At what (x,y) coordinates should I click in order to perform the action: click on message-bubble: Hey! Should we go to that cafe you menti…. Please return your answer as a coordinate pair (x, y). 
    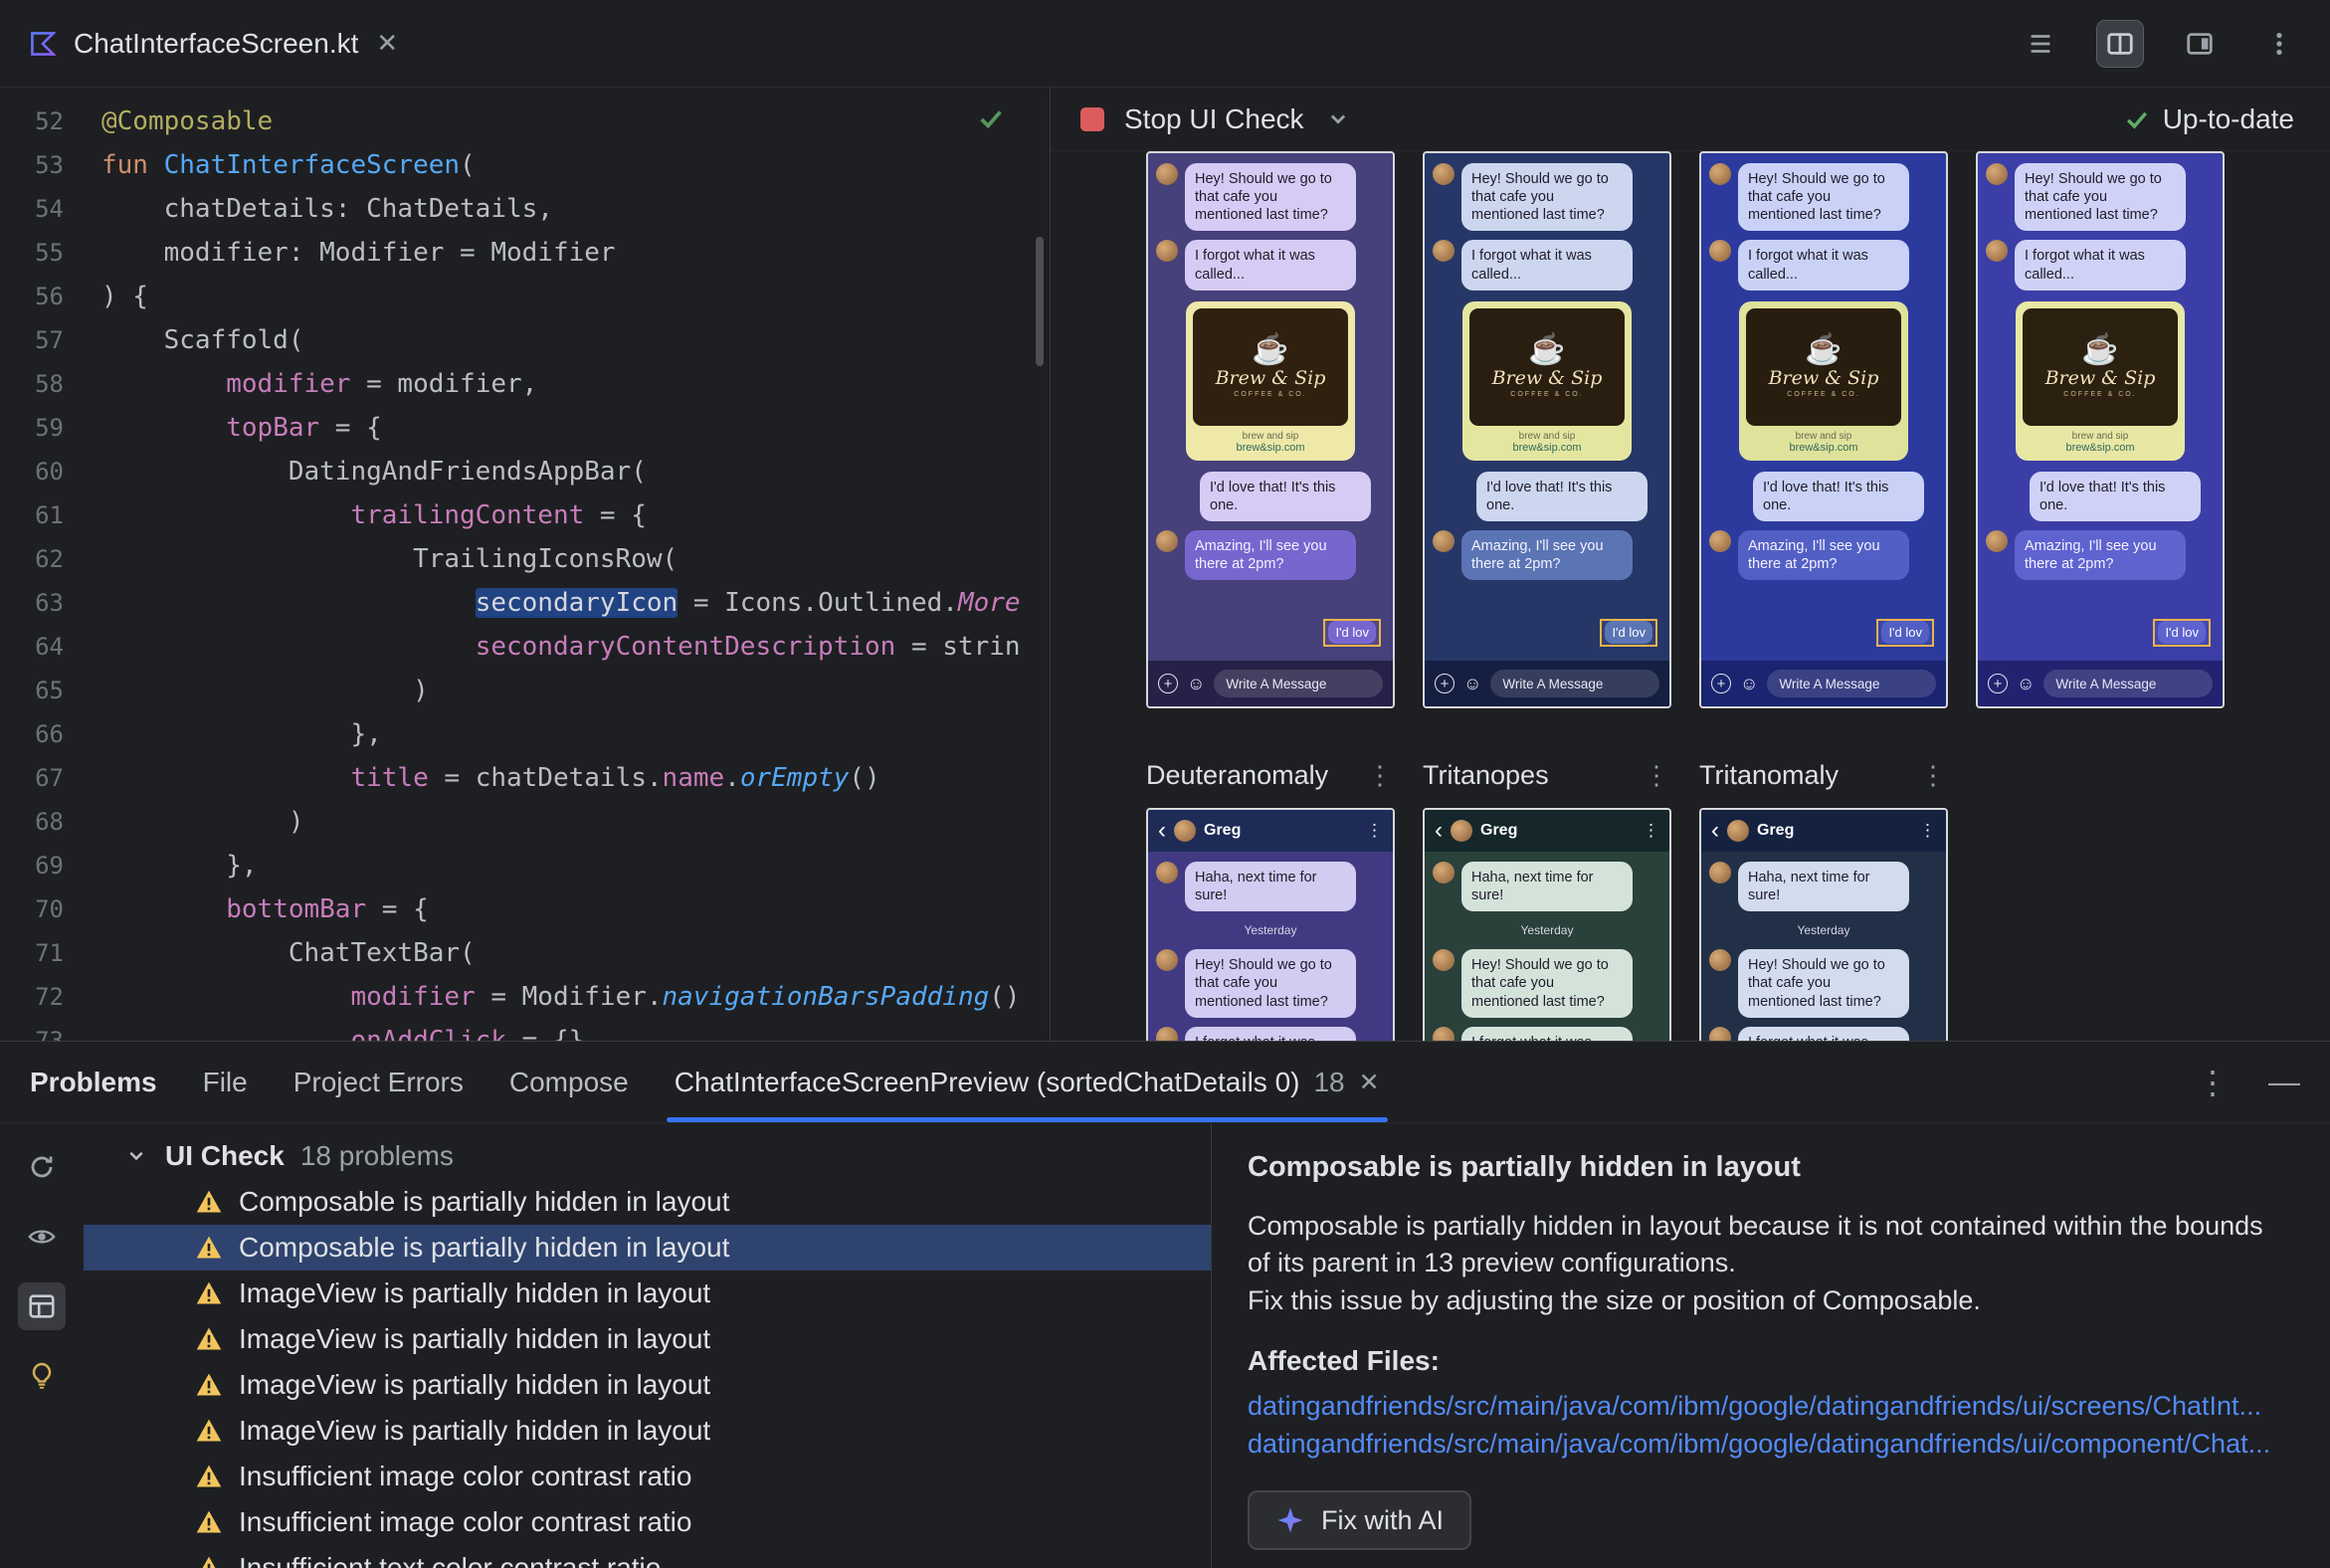
    Looking at the image, I should click on (2100, 197).